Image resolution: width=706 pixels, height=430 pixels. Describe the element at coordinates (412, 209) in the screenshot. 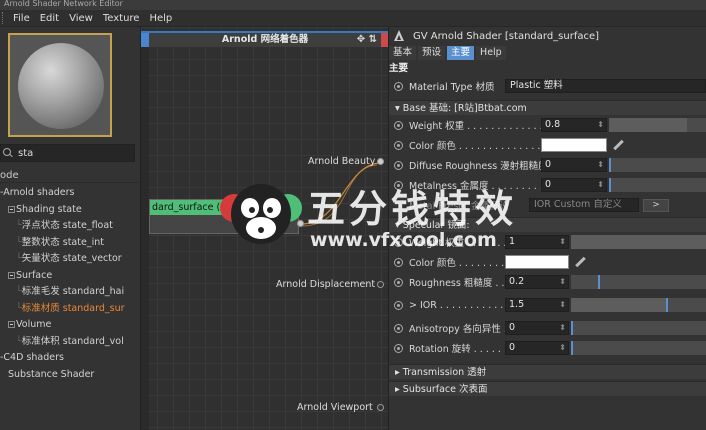

I see `watermark-brand: 五分钱特效` at that location.